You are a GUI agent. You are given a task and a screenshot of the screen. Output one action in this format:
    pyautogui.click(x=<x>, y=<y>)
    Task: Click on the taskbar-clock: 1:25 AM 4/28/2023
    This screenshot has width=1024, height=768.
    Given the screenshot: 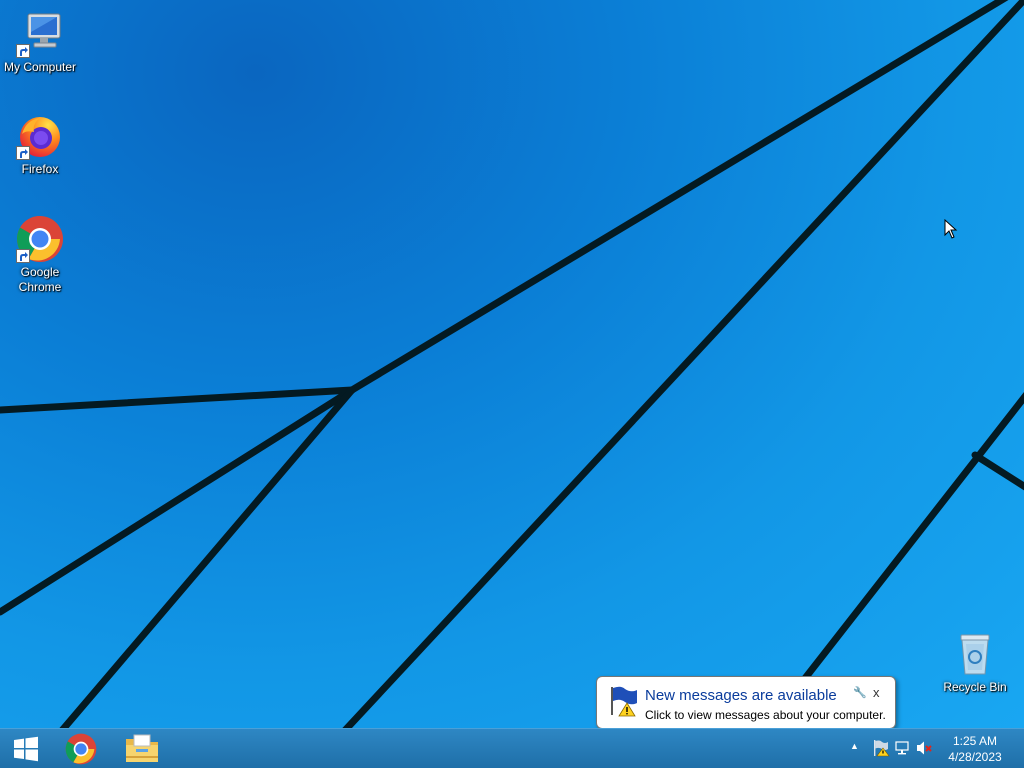 What is the action you would take?
    pyautogui.click(x=975, y=749)
    